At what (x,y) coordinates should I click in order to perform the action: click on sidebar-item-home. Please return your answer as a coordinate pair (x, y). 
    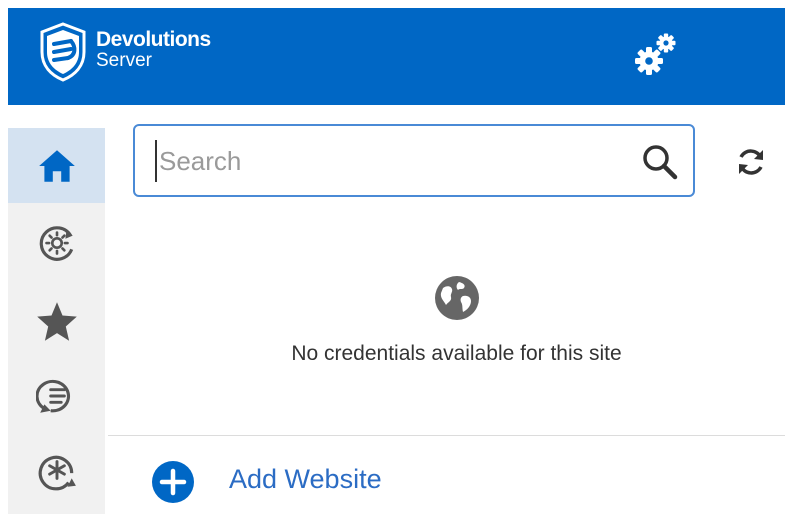
    Looking at the image, I should click on (56, 165).